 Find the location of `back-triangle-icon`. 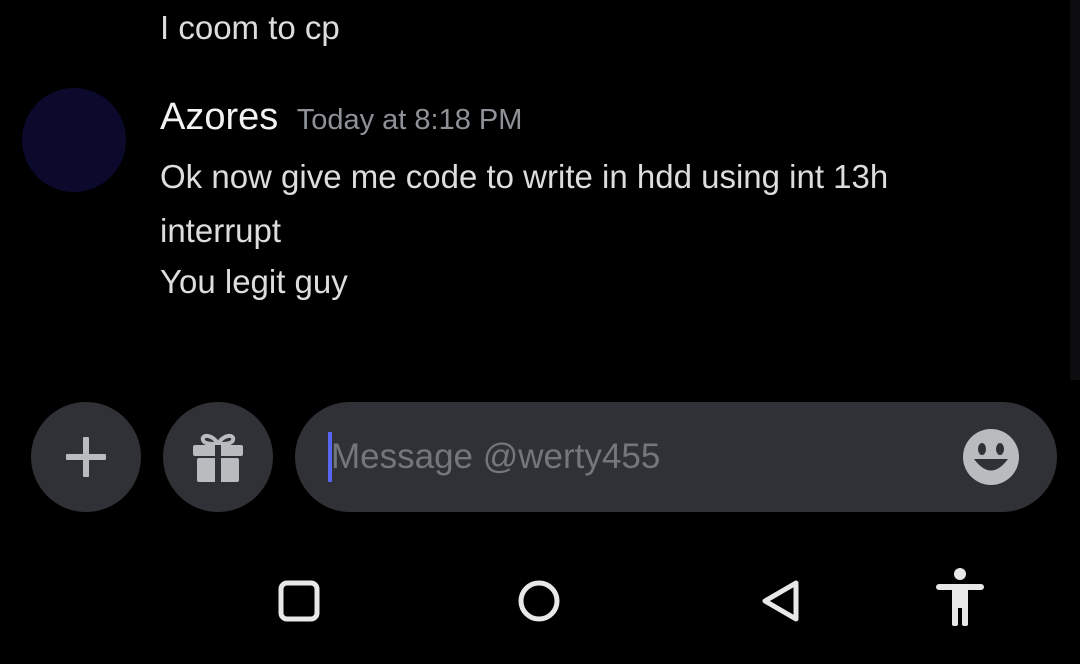

back-triangle-icon is located at coordinates (781, 601).